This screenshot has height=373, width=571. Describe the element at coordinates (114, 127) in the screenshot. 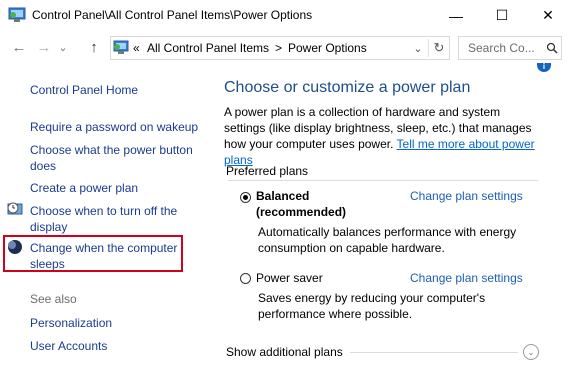

I see `sidebar-item-password-wakeup: Require a password on wakeup` at that location.